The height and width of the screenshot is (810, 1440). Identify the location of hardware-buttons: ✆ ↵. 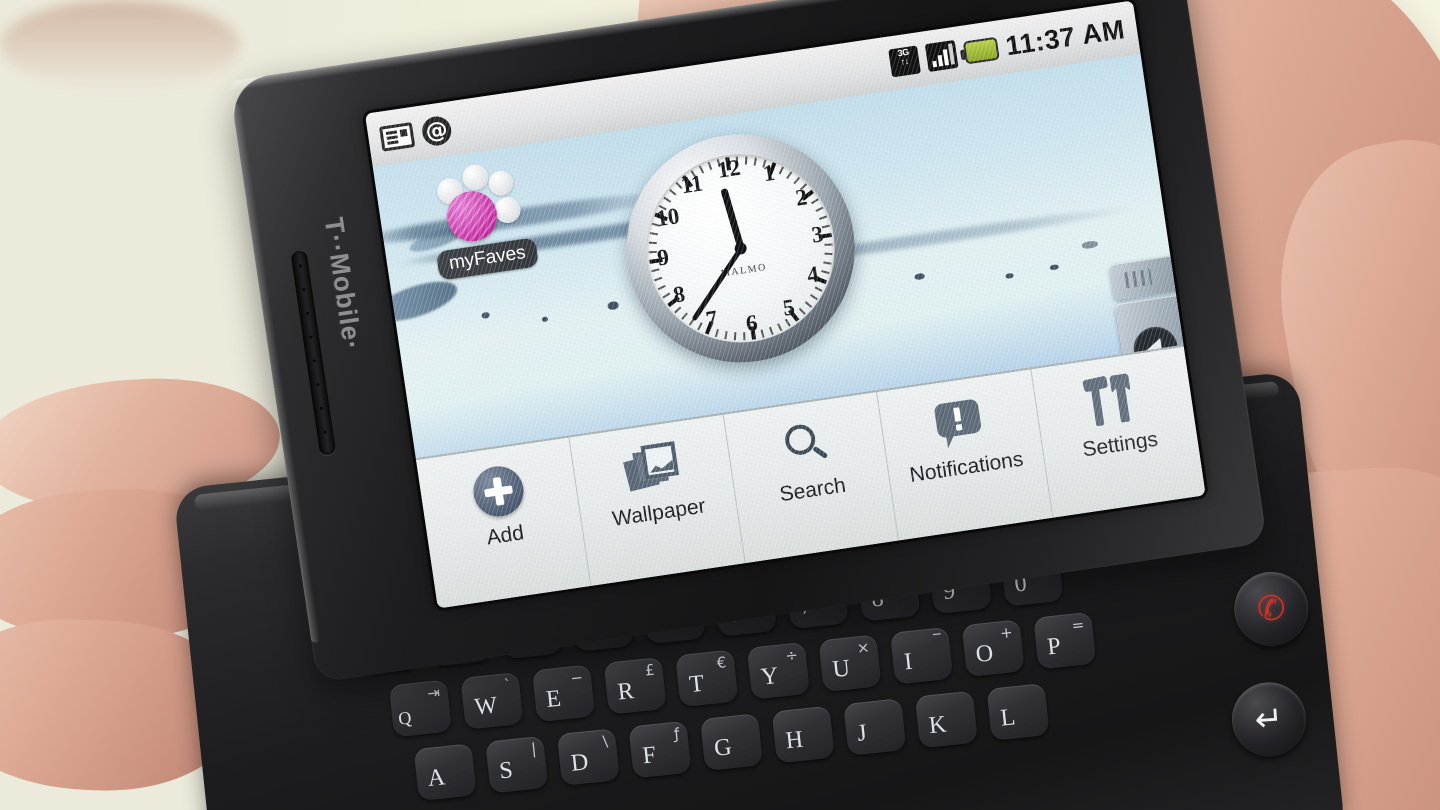
(1302, 682).